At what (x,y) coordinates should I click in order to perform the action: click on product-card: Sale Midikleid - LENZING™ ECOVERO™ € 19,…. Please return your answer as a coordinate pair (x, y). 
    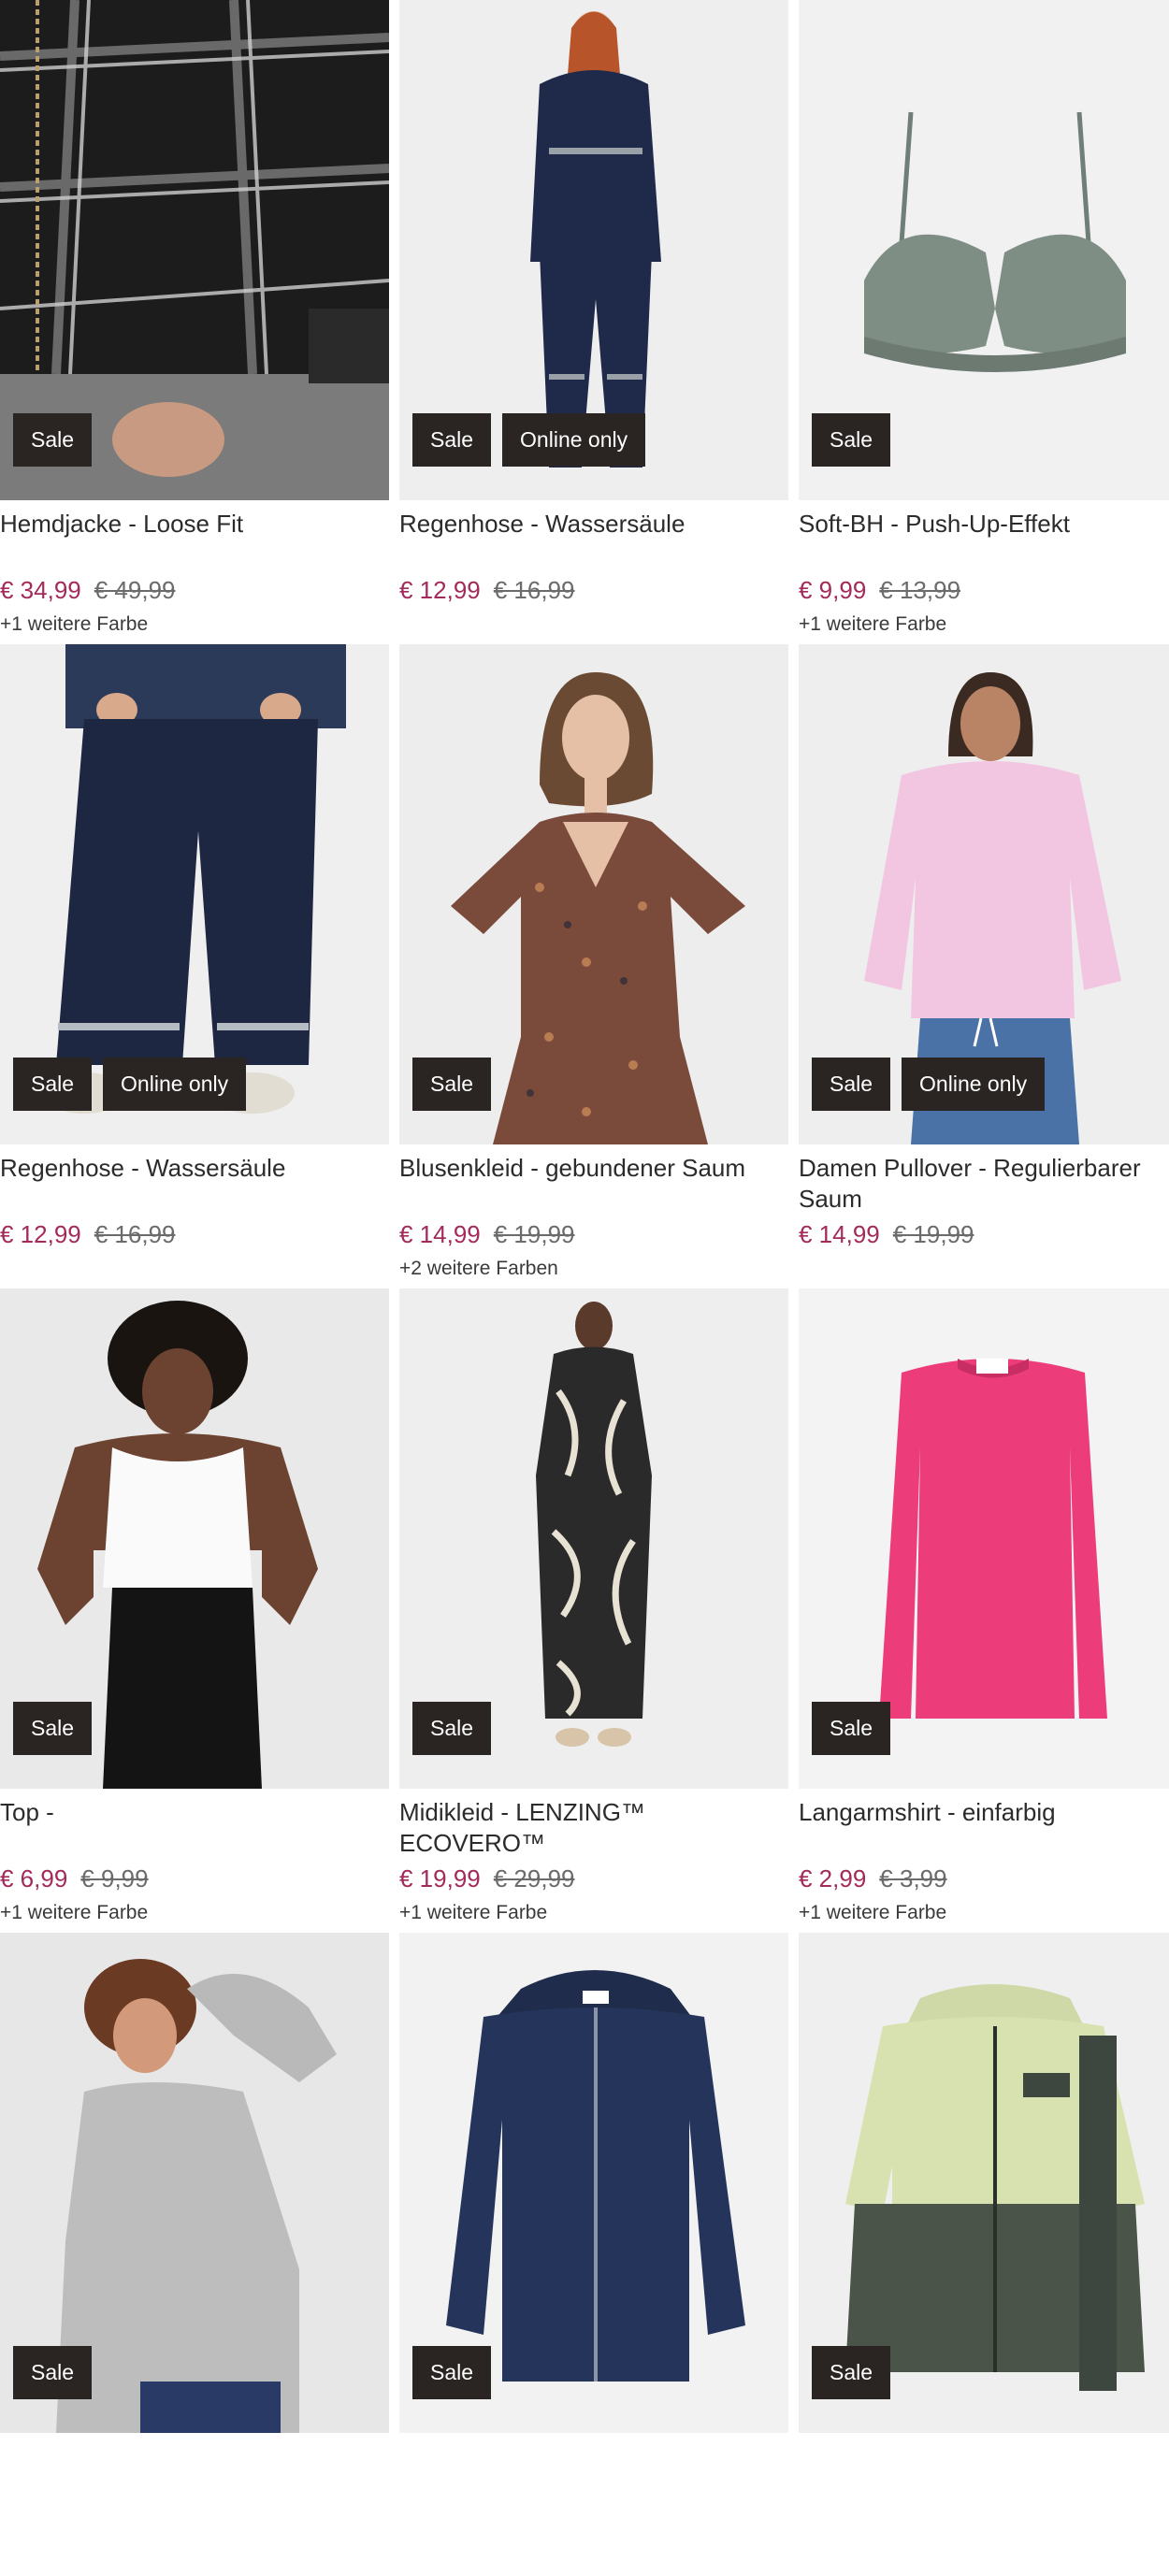
    Looking at the image, I should click on (593, 1610).